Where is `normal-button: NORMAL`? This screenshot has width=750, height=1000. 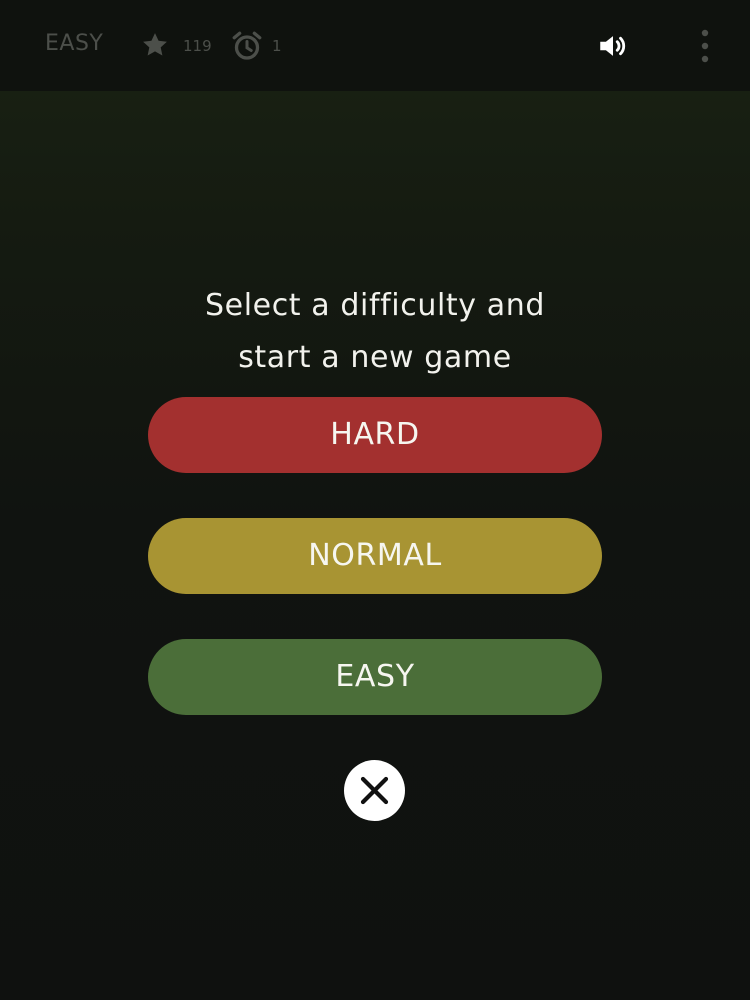 normal-button: NORMAL is located at coordinates (375, 556).